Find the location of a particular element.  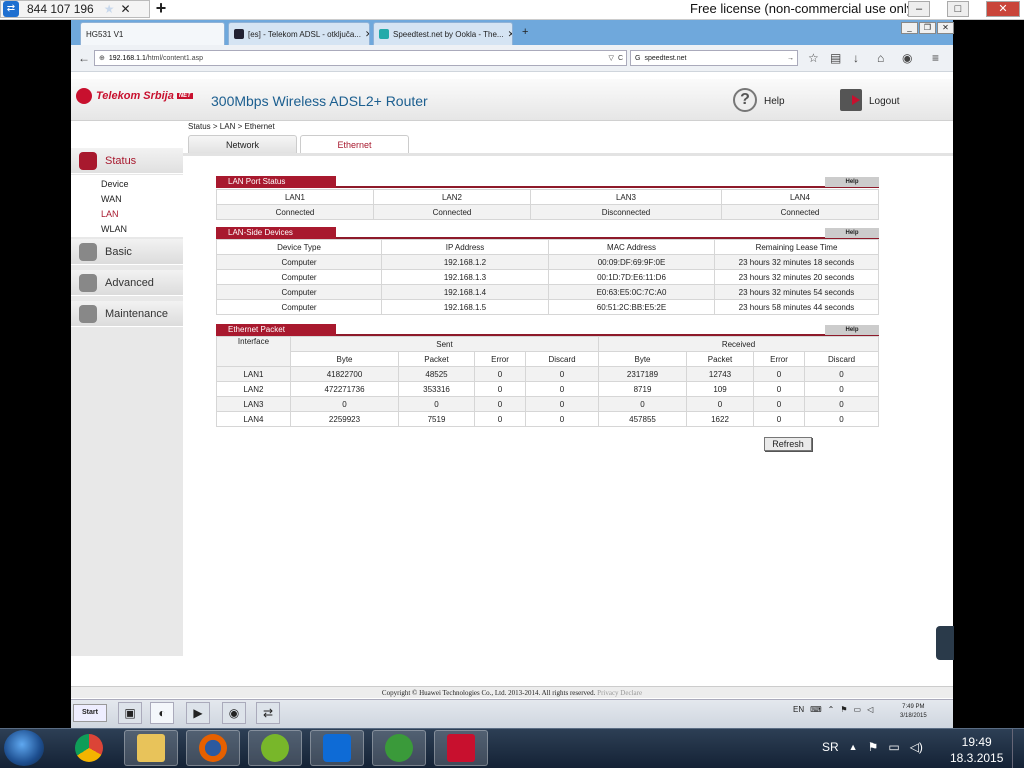

language-indicator: EN is located at coordinates (798, 709).